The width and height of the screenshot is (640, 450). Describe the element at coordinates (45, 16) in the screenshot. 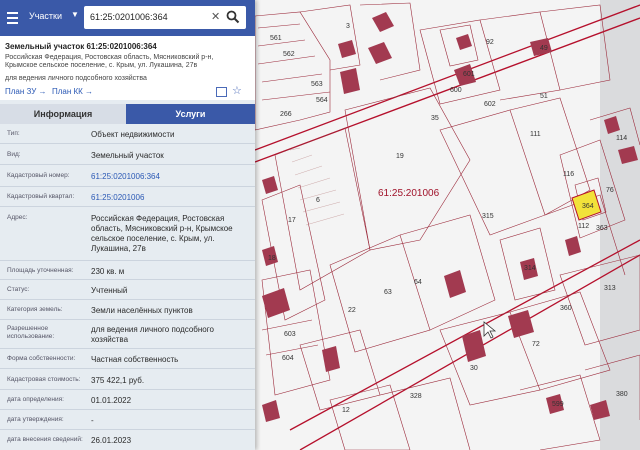

I see `search-type-select: Участки` at that location.